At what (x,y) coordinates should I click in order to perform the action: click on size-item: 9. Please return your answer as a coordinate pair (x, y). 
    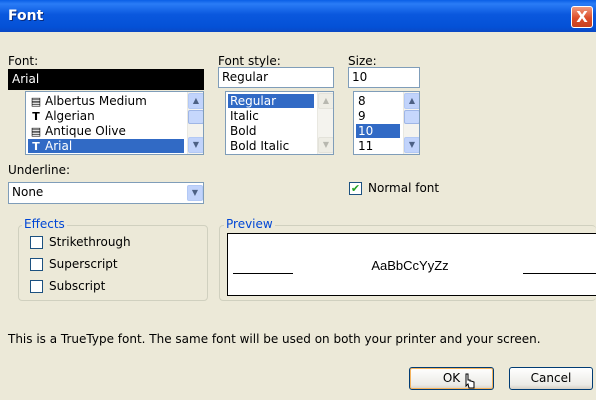
    Looking at the image, I should click on (378, 116).